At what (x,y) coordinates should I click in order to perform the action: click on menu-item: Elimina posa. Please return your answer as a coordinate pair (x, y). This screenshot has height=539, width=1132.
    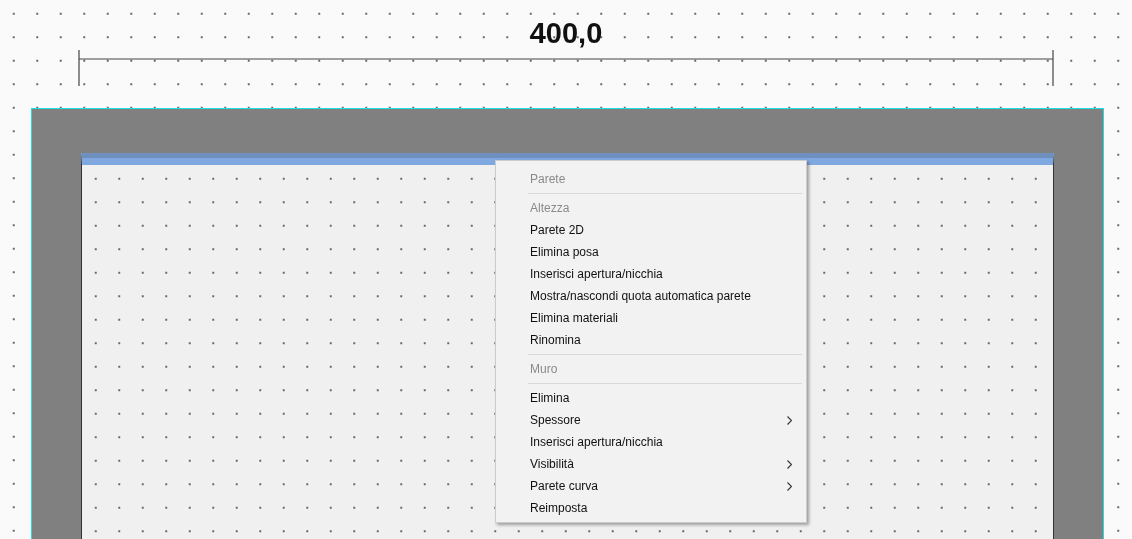
    Looking at the image, I should click on (651, 252).